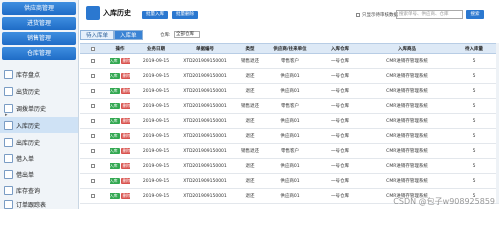 The image size is (499, 240). Describe the element at coordinates (39, 38) in the screenshot. I see `sidebar-section-sales: 销售管理` at that location.